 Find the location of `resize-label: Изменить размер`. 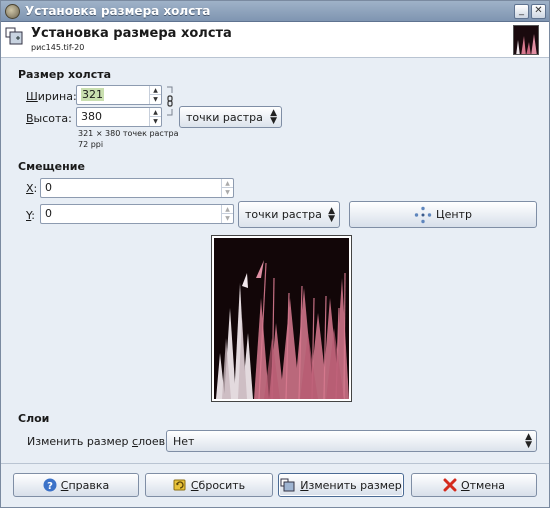

resize-label: Изменить размер is located at coordinates (351, 485).